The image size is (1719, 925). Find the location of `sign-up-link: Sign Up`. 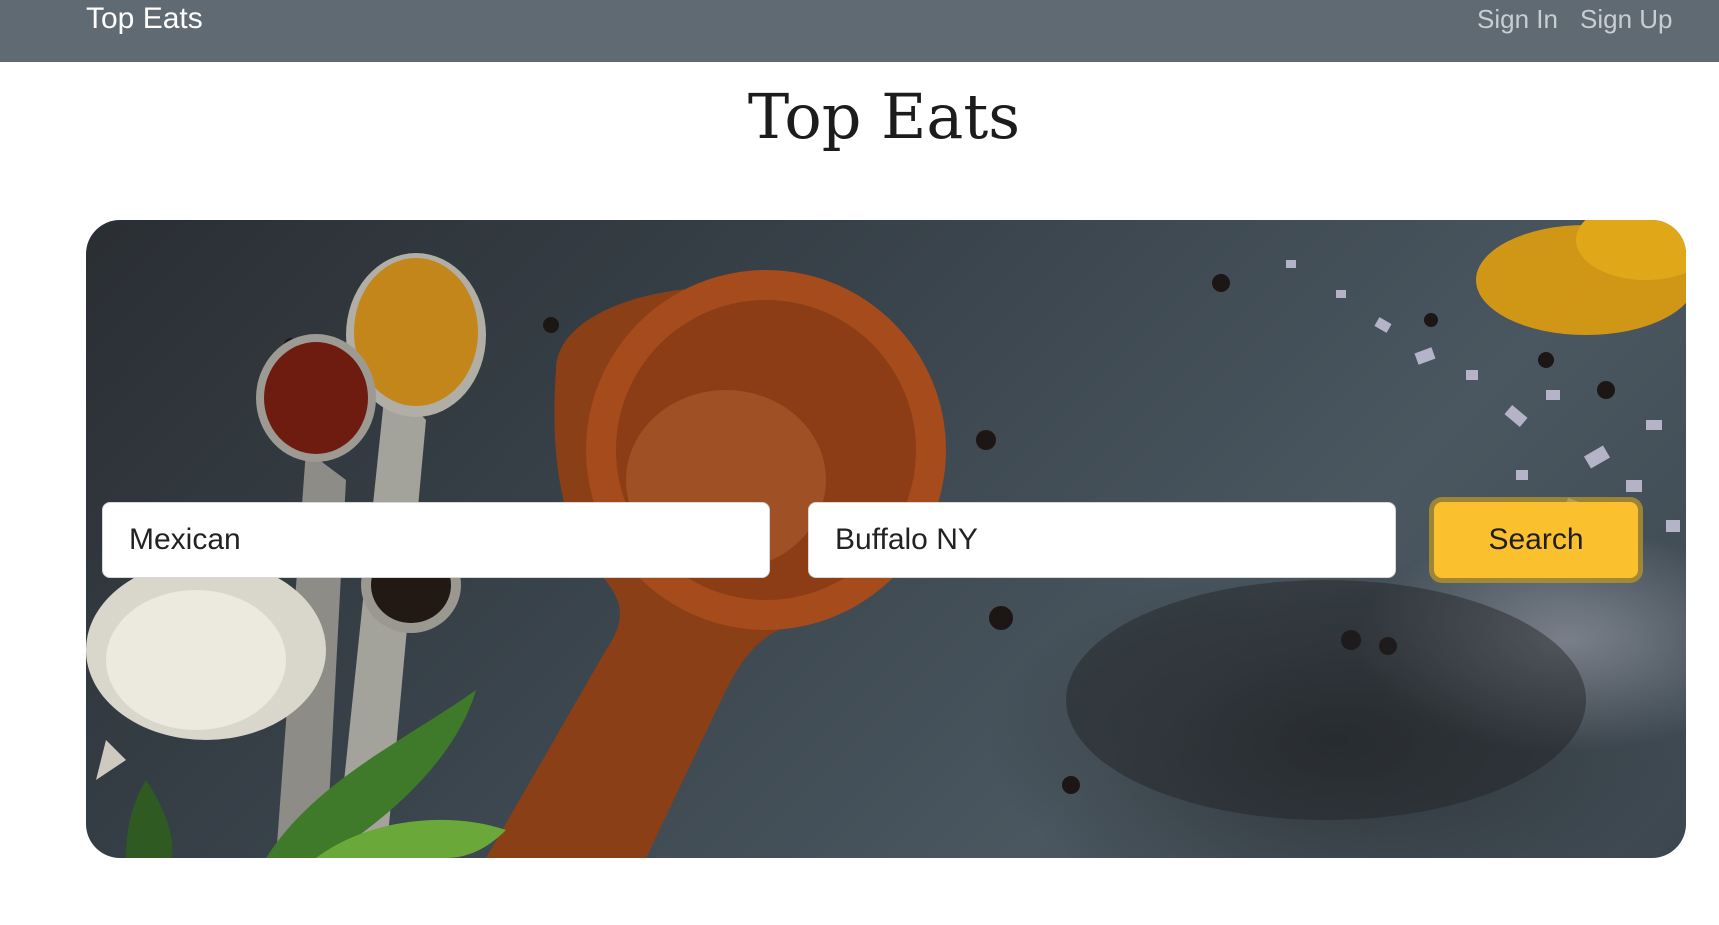

sign-up-link: Sign Up is located at coordinates (1626, 19).